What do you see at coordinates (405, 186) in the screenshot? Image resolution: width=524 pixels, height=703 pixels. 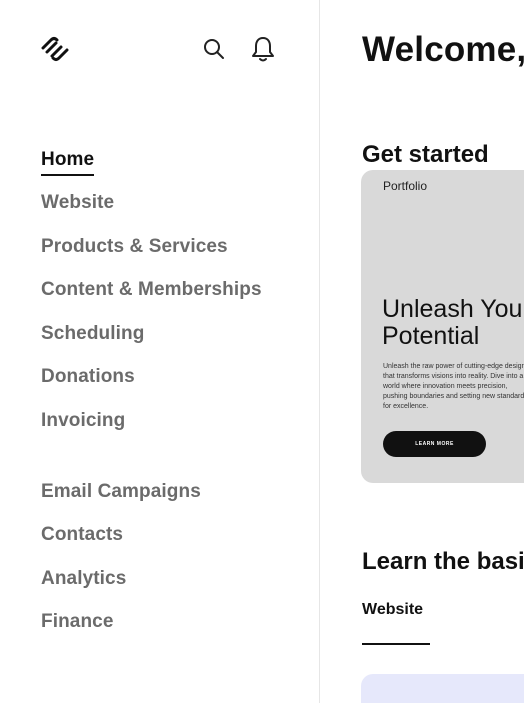 I see `card-tag: Portfolio` at bounding box center [405, 186].